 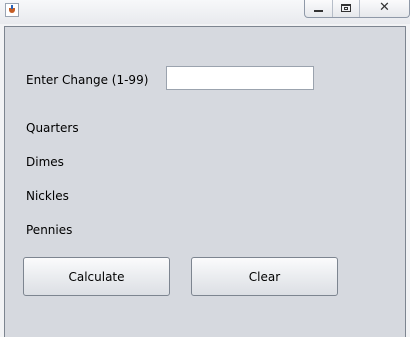 What do you see at coordinates (12, 10) in the screenshot?
I see `java-cup-icon` at bounding box center [12, 10].